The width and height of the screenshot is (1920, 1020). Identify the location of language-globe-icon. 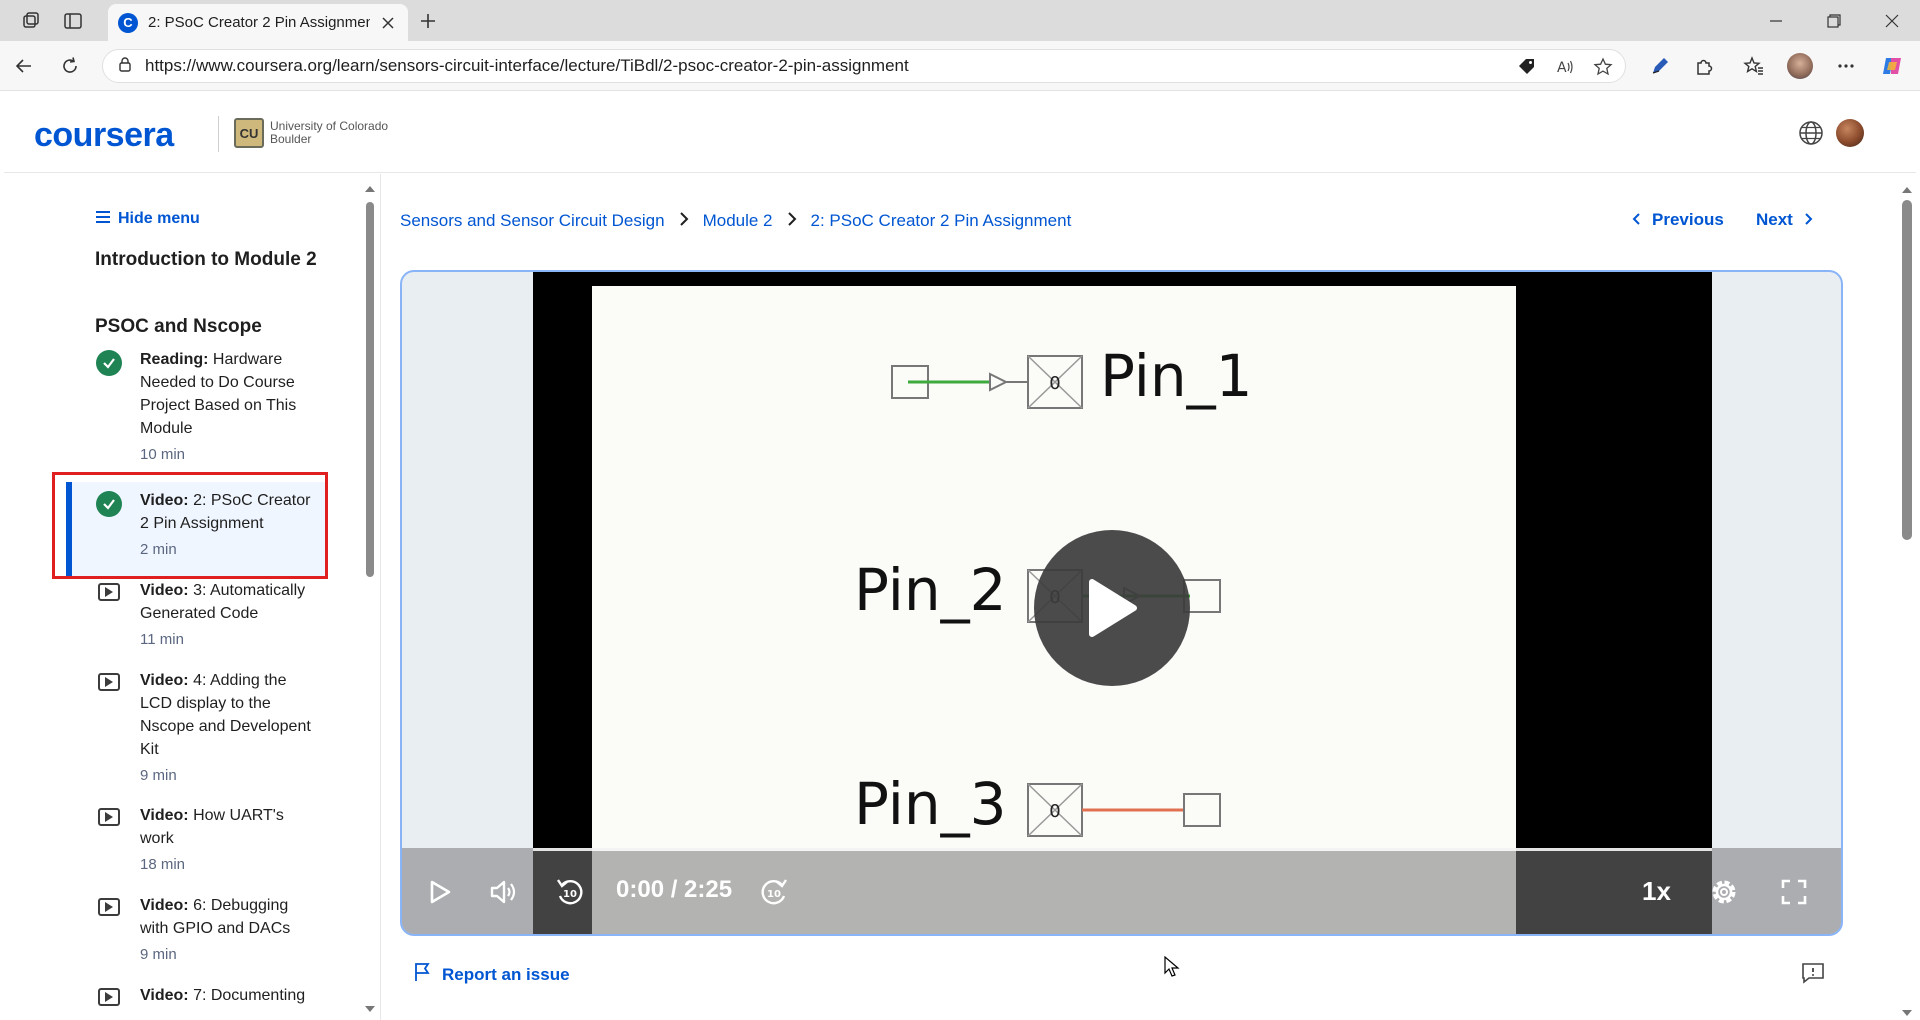
(1811, 133).